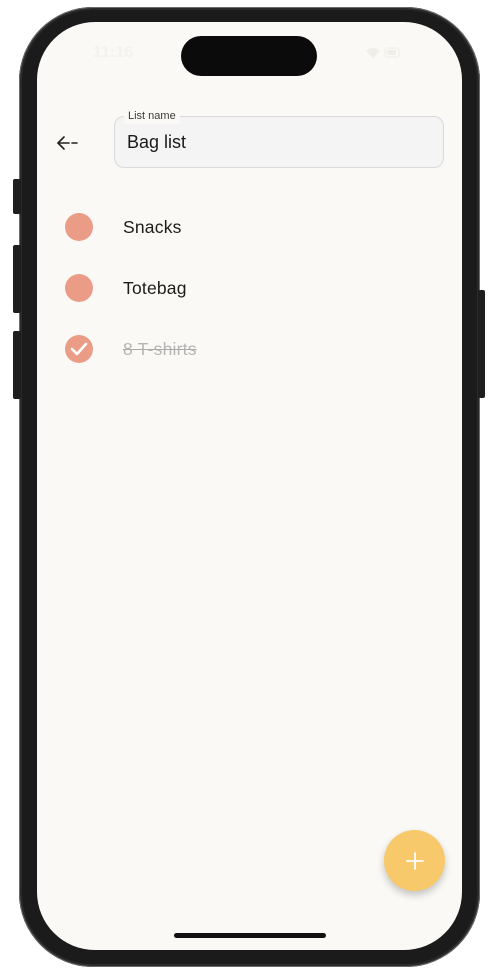 The width and height of the screenshot is (496, 973). Describe the element at coordinates (160, 349) in the screenshot. I see `item-label: 8 T-shirts` at that location.